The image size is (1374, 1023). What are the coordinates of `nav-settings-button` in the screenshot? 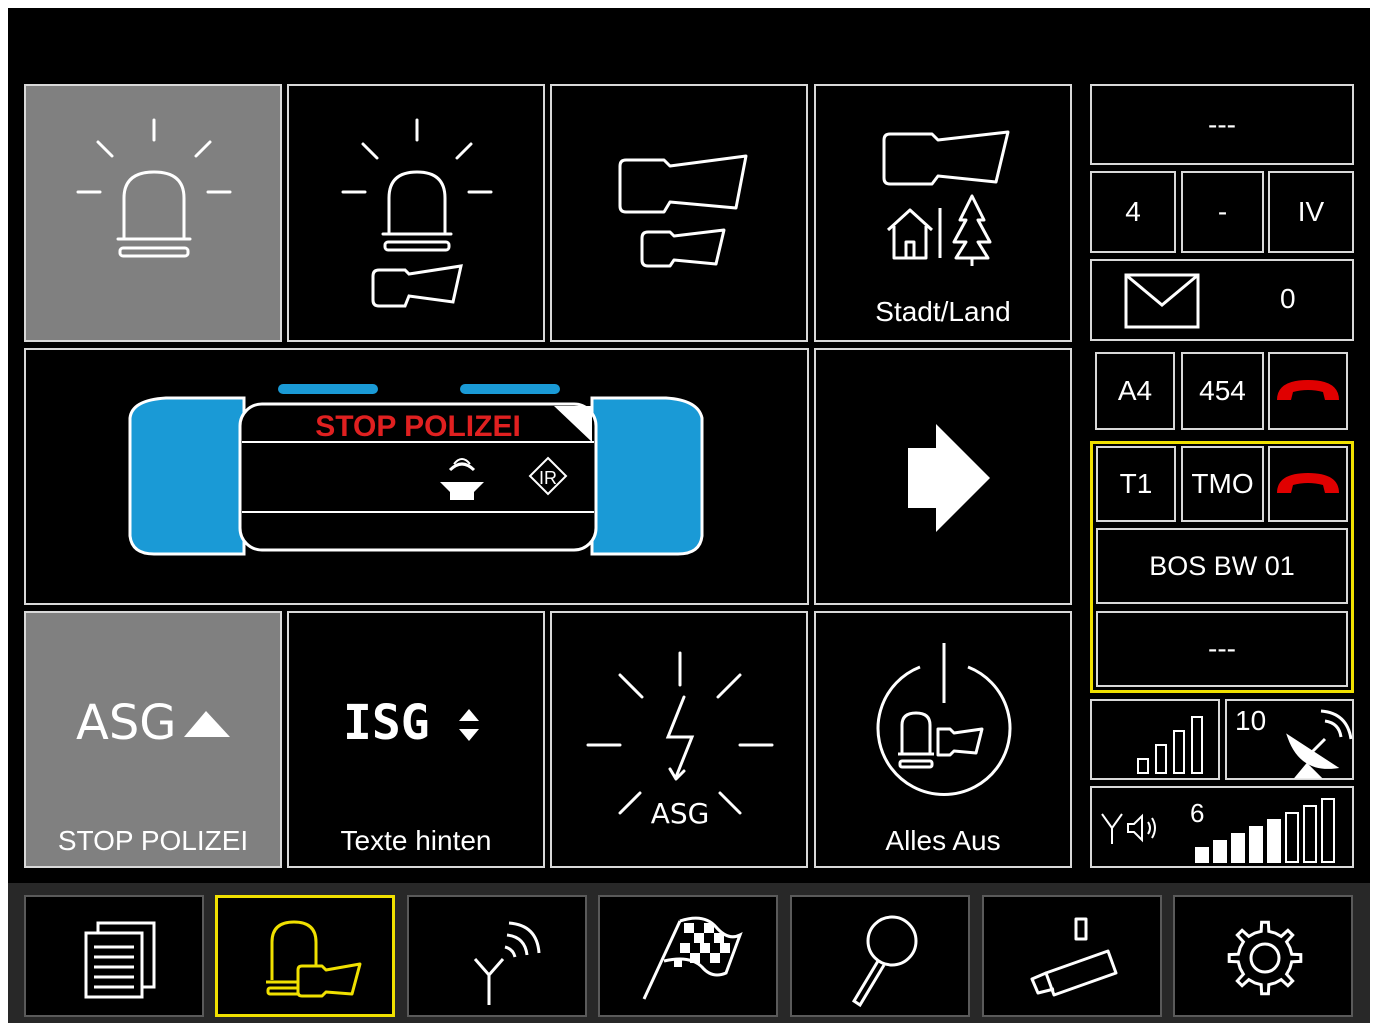 It's located at (1263, 956).